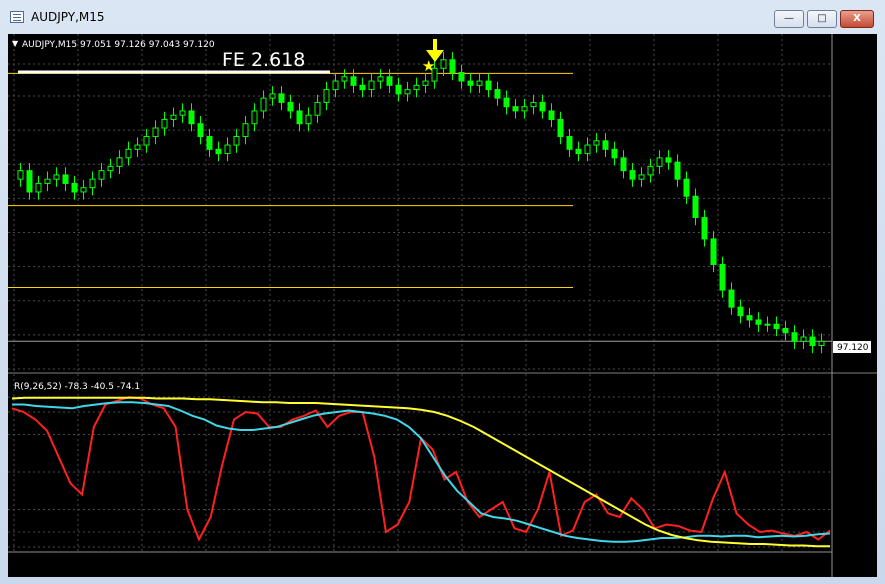 This screenshot has height=584, width=885. I want to click on title-bar: AUDJPY,M15 — □ X, so click(442, 17).